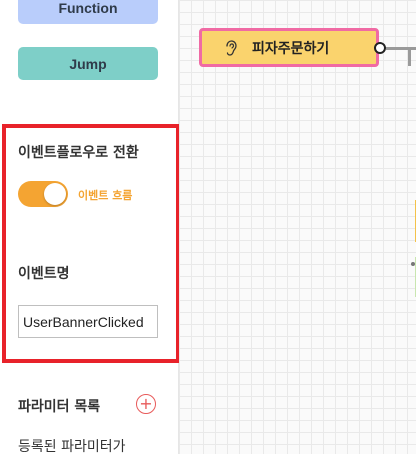  I want to click on connector-edge, so click(401, 48).